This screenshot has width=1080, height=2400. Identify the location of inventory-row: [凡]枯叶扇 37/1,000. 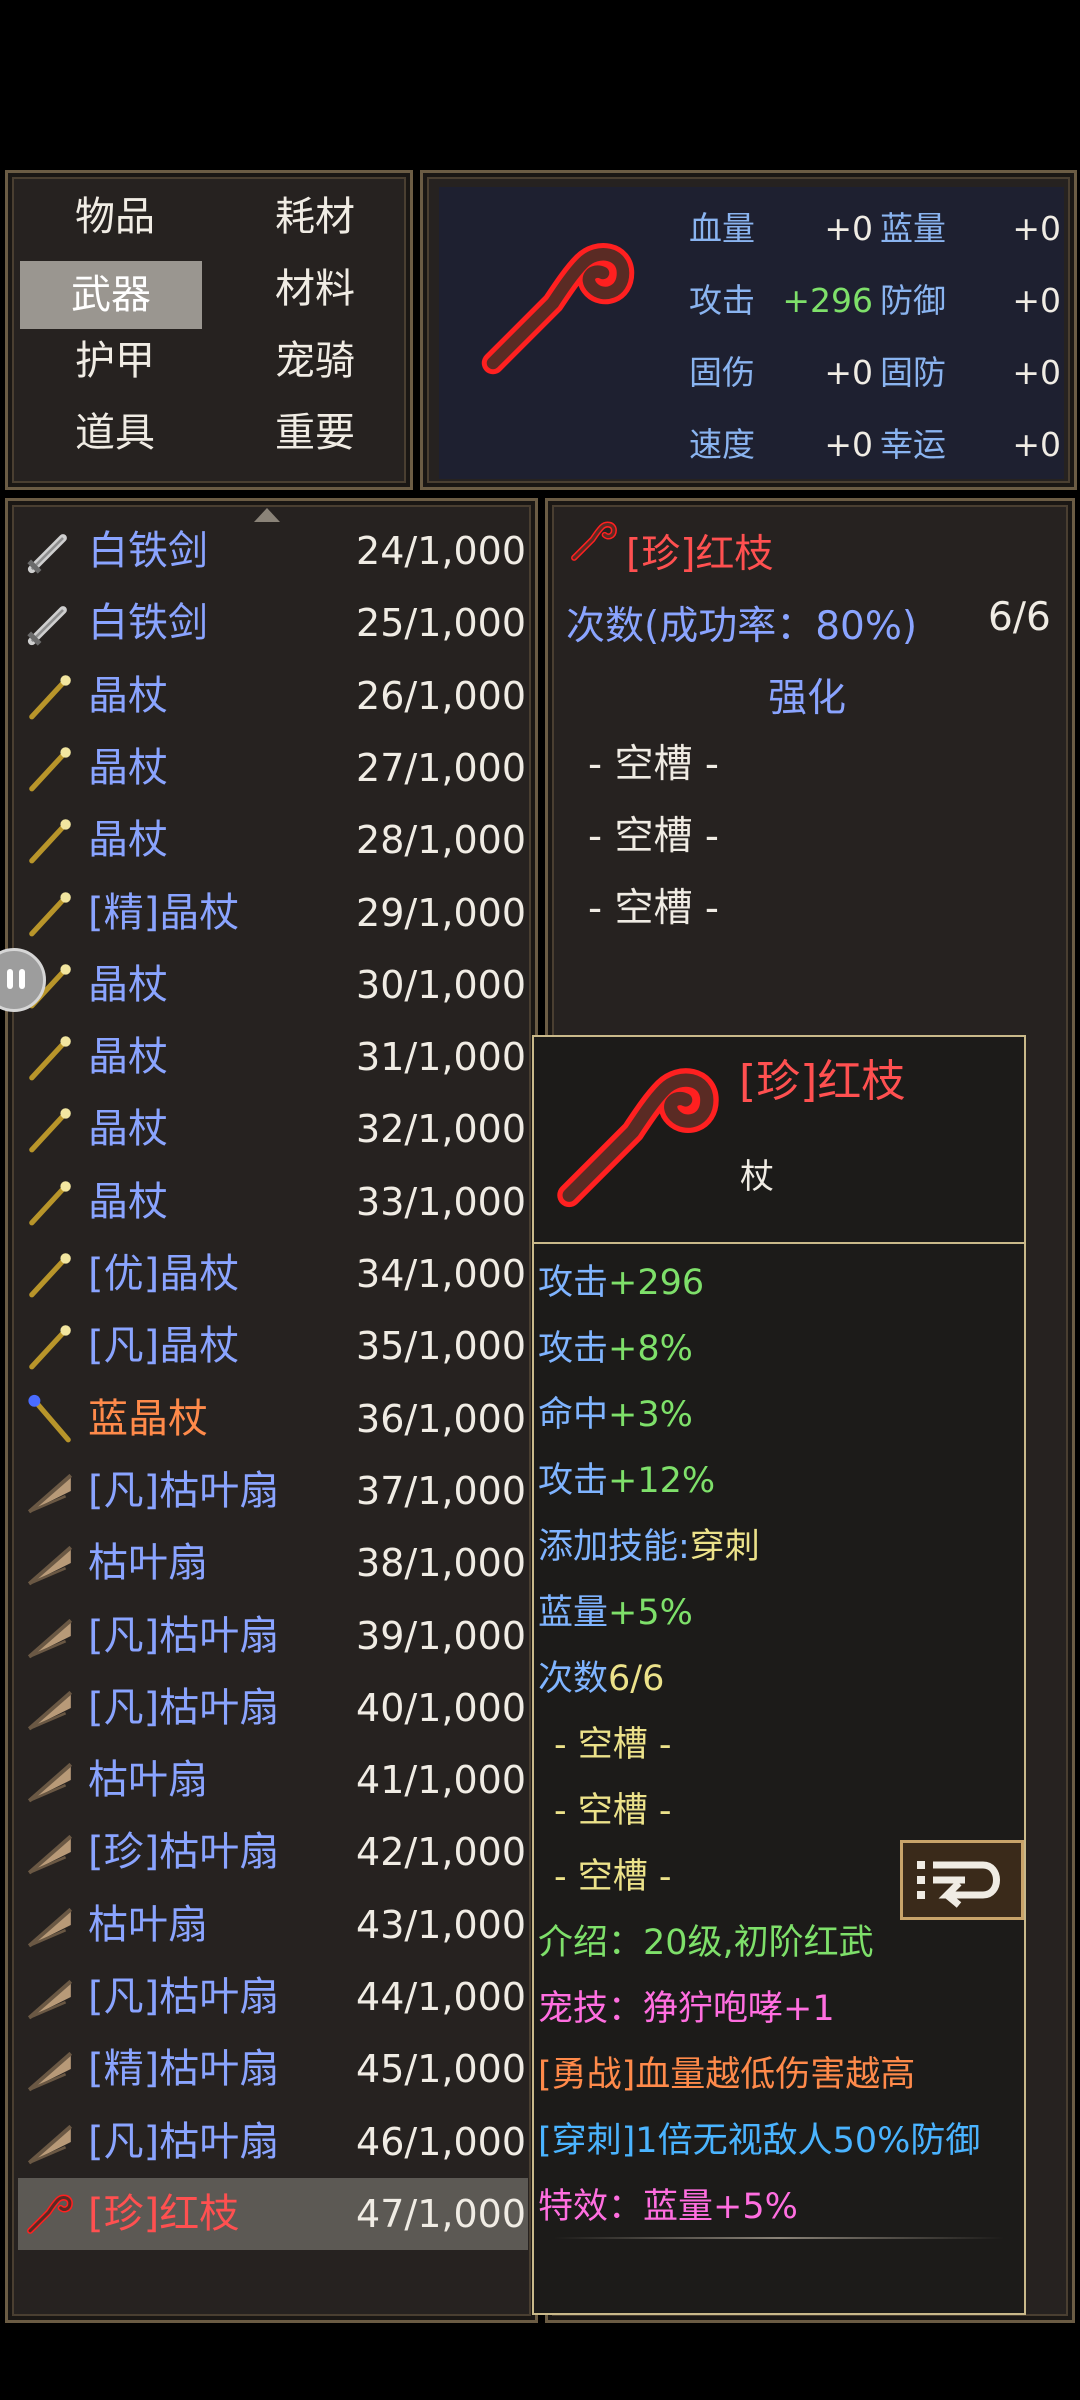
(273, 1491).